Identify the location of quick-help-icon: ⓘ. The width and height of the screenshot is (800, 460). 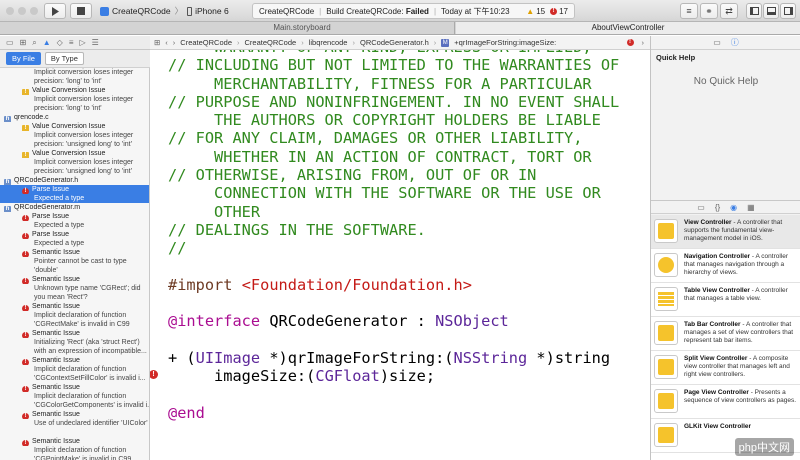
(735, 42).